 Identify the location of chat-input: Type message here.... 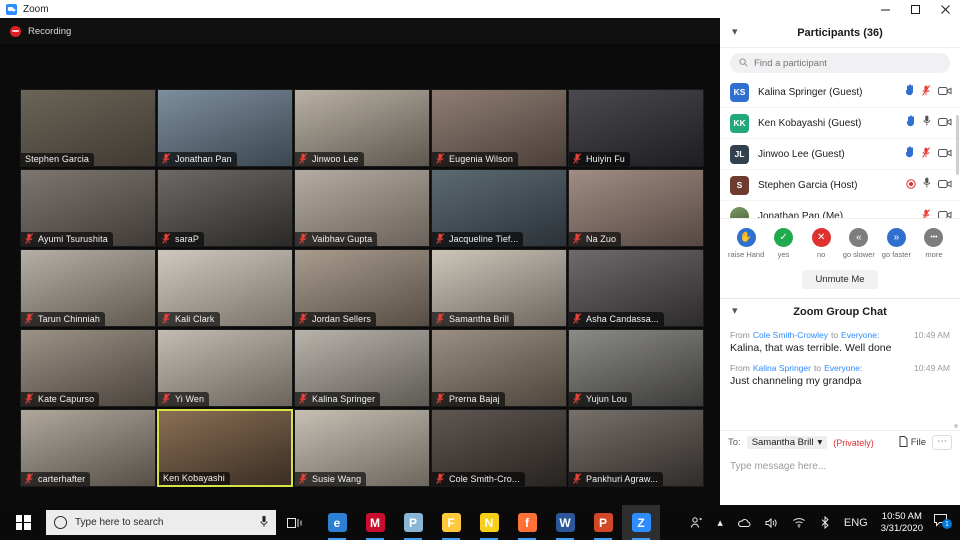
(840, 466).